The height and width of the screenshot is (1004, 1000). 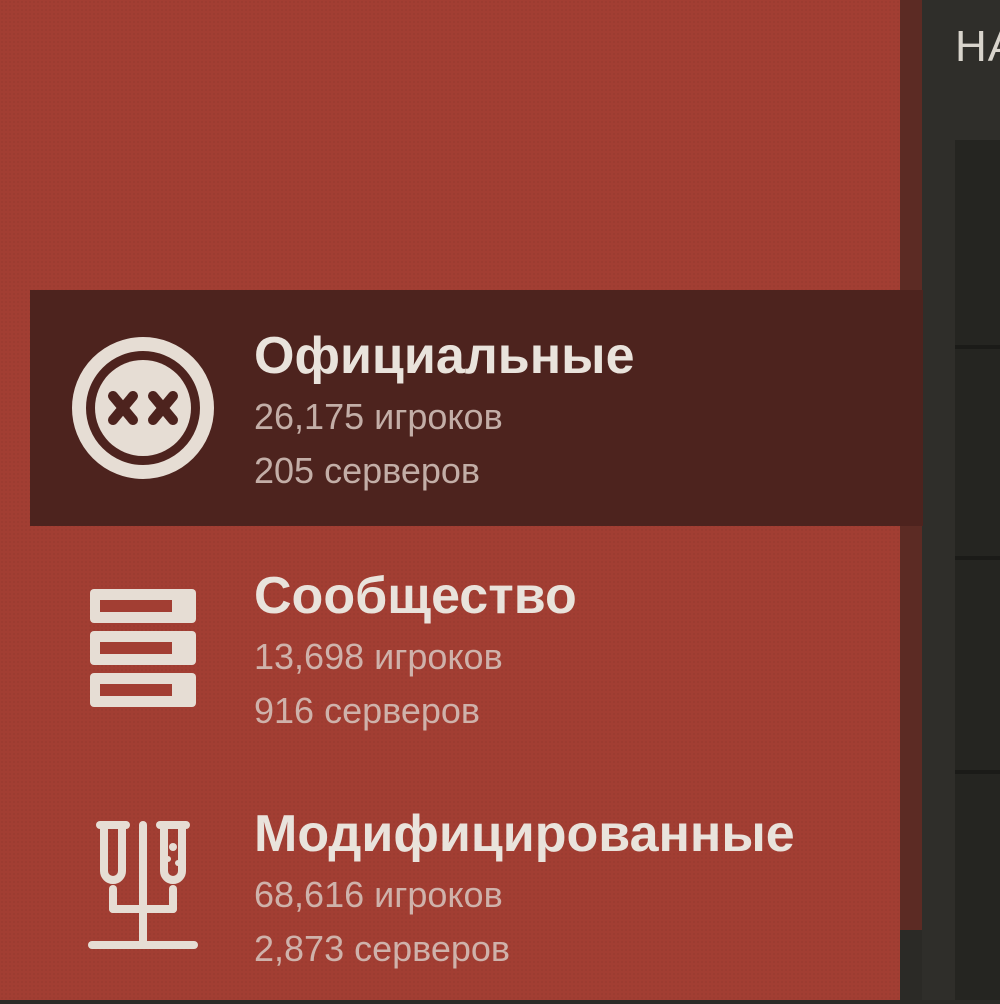 What do you see at coordinates (378, 656) in the screenshot?
I see `category-player-count: 13,698 игроков` at bounding box center [378, 656].